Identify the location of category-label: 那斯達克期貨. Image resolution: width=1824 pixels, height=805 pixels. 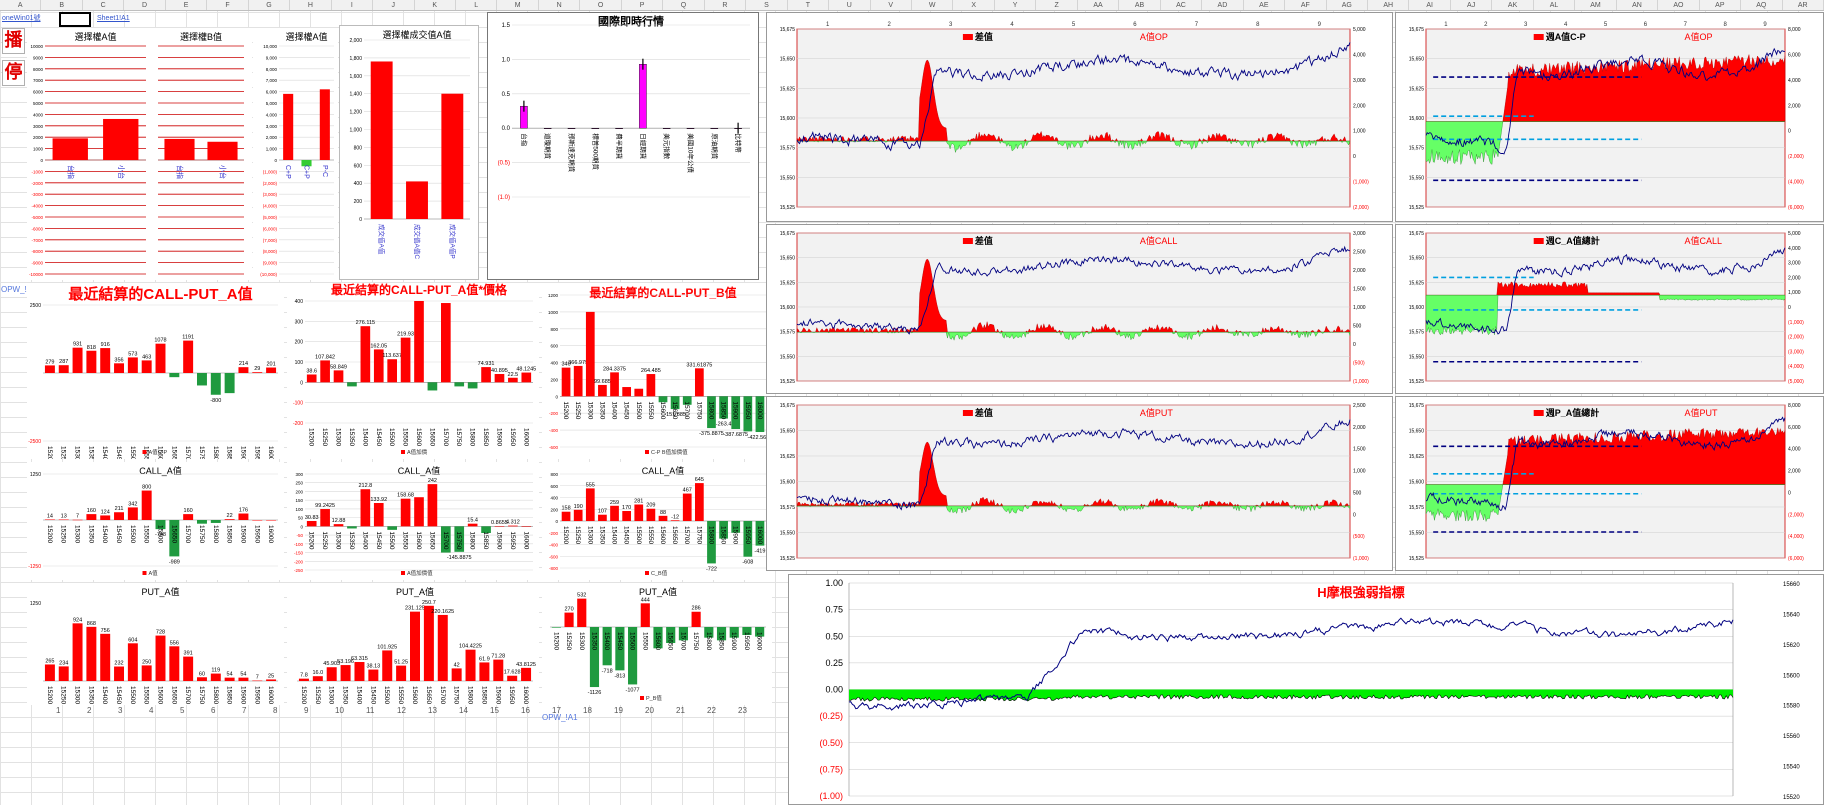
(572, 153).